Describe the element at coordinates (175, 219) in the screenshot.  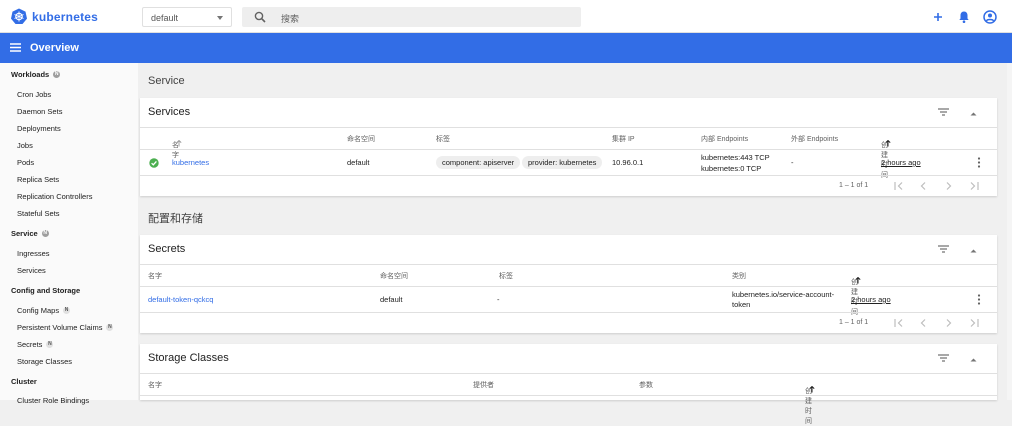
I see `section-title-config-storage: 配置和存储` at that location.